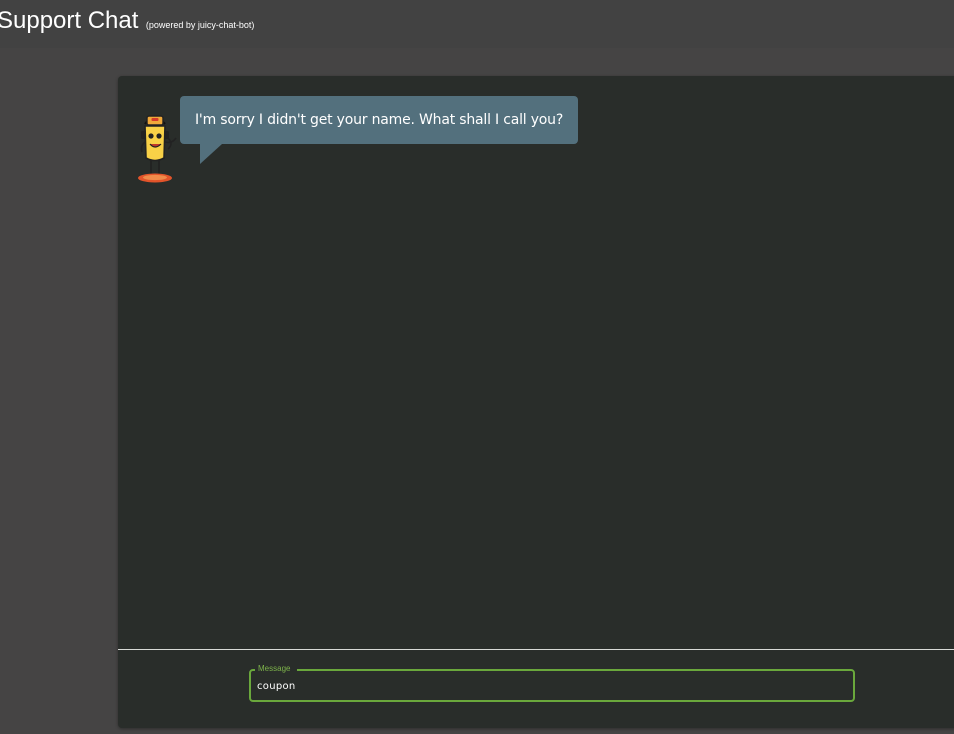 The height and width of the screenshot is (734, 954). Describe the element at coordinates (211, 154) in the screenshot. I see `bubble-tail` at that location.